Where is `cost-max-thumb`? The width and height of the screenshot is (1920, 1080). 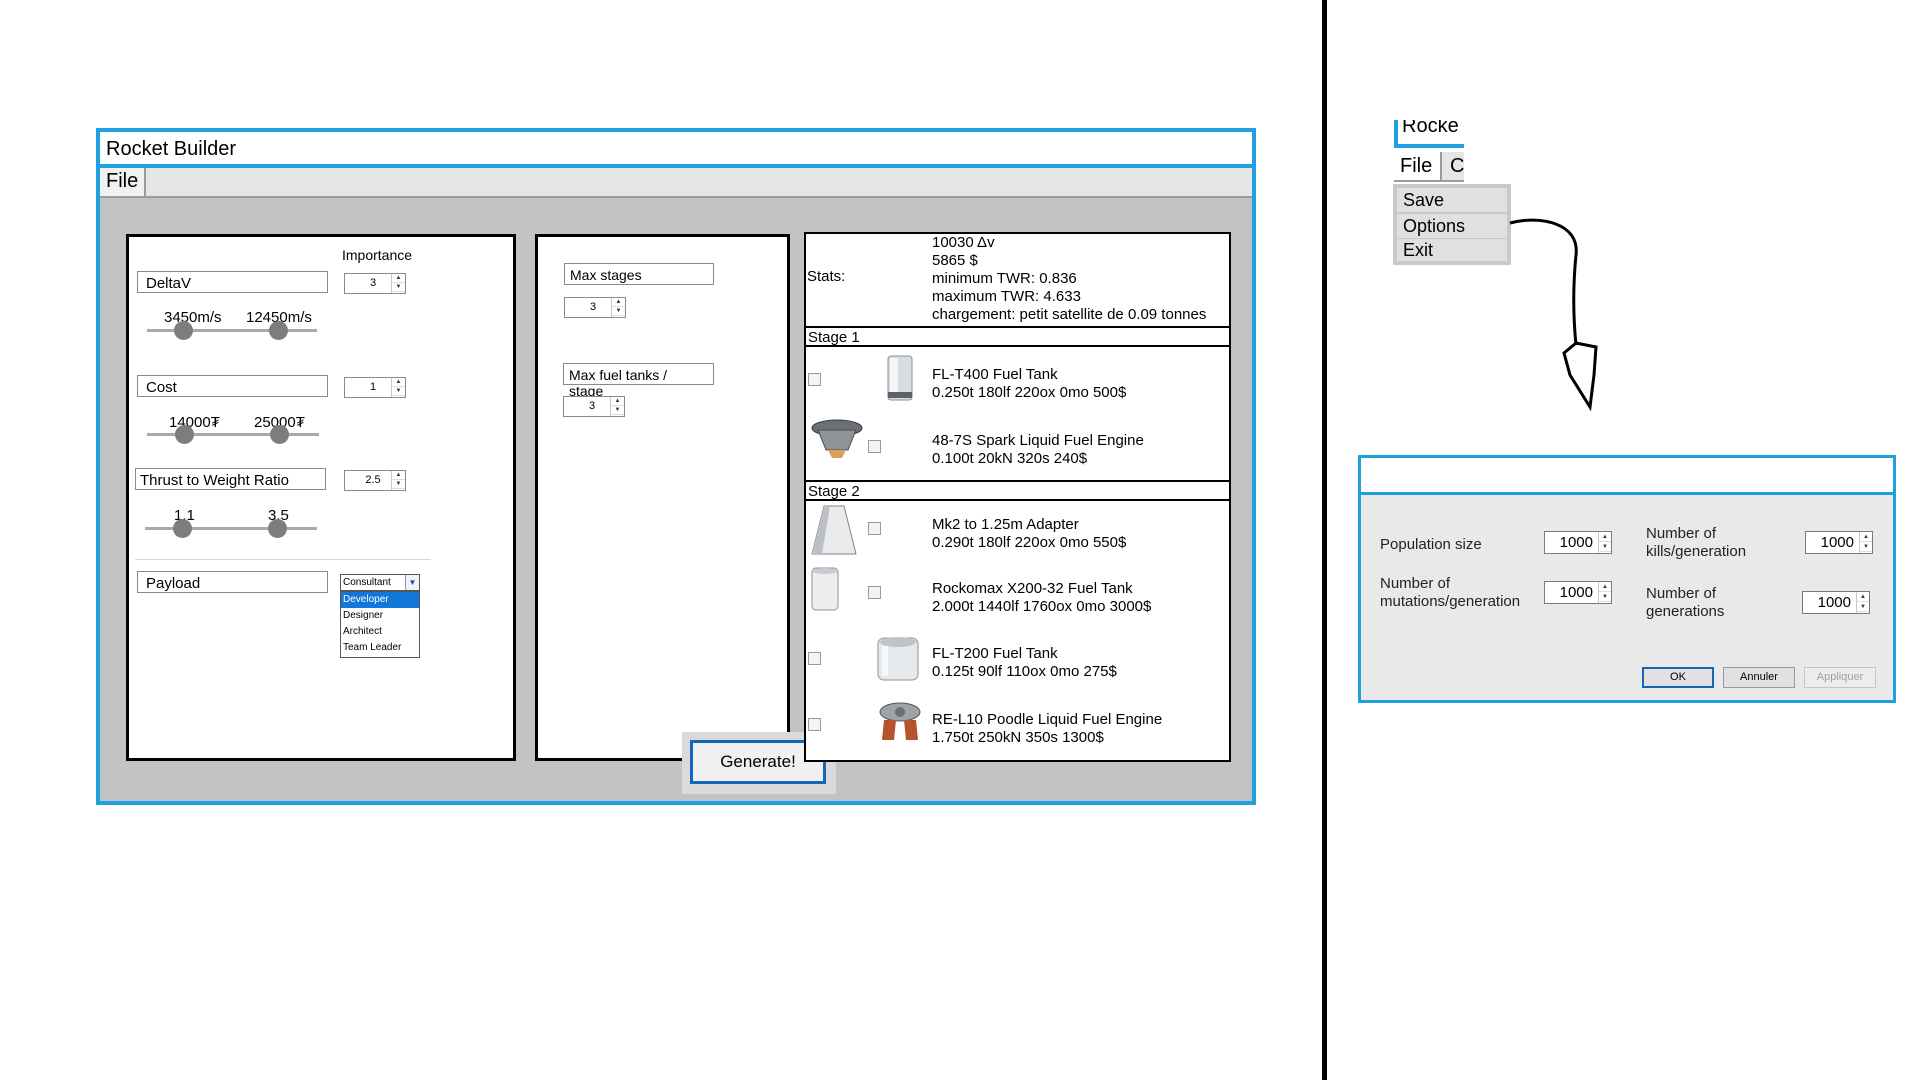
cost-max-thumb is located at coordinates (279, 434).